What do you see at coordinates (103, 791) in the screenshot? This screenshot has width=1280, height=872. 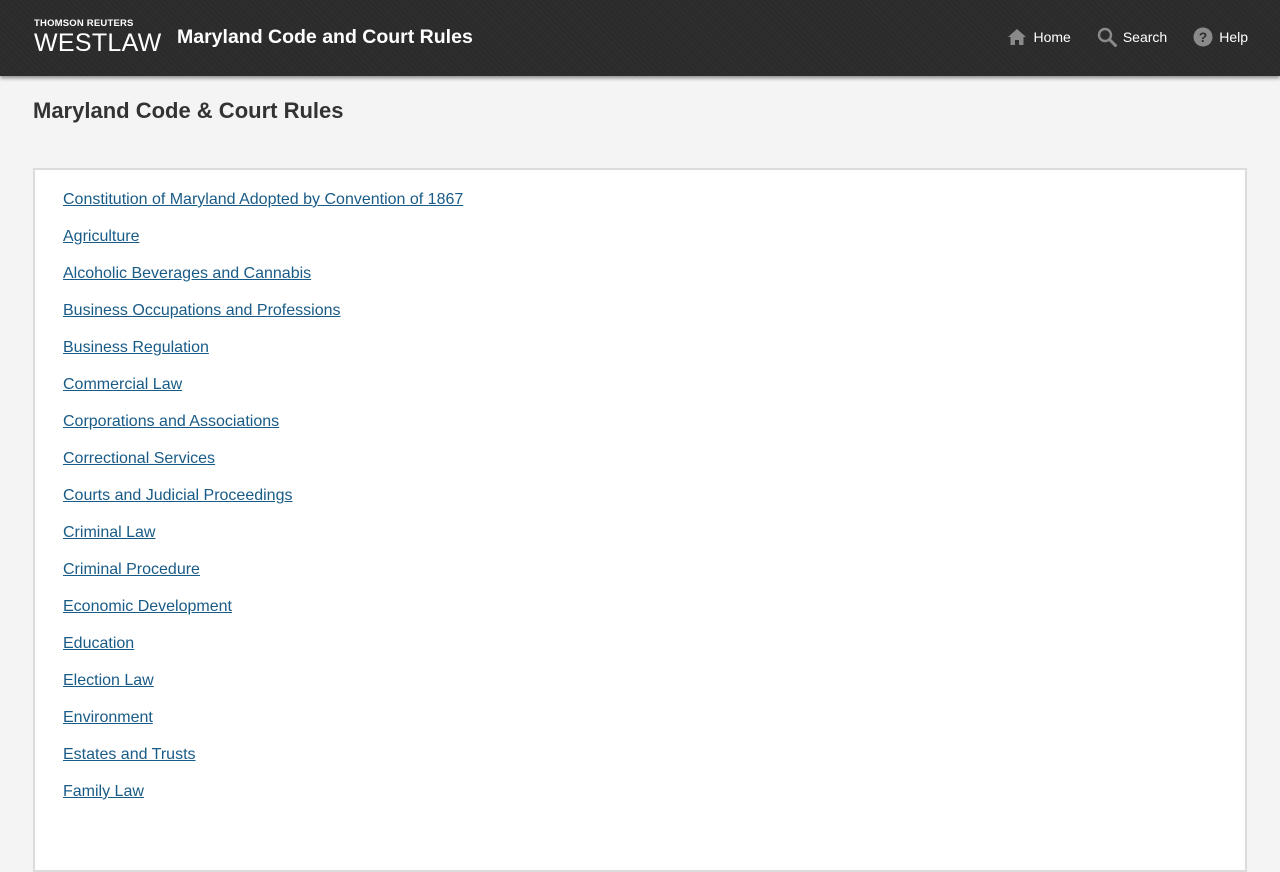 I see `code-link-family-law: Family Law` at bounding box center [103, 791].